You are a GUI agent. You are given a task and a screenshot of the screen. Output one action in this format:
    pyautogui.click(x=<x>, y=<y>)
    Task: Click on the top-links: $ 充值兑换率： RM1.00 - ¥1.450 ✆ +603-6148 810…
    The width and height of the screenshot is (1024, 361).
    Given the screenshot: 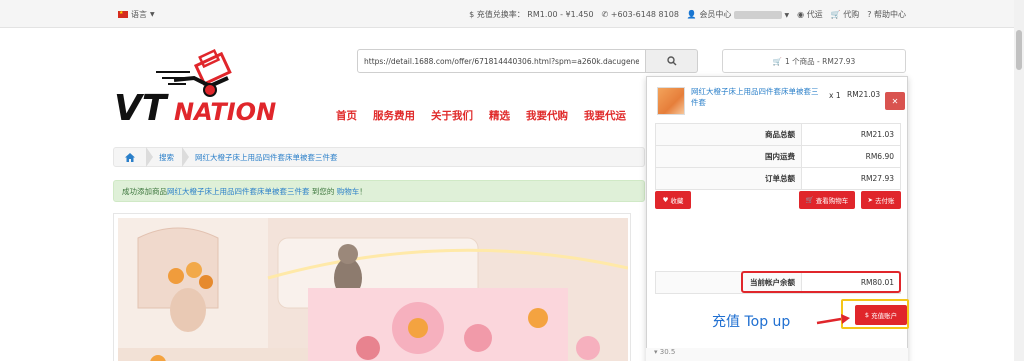 What is the action you would take?
    pyautogui.click(x=687, y=14)
    